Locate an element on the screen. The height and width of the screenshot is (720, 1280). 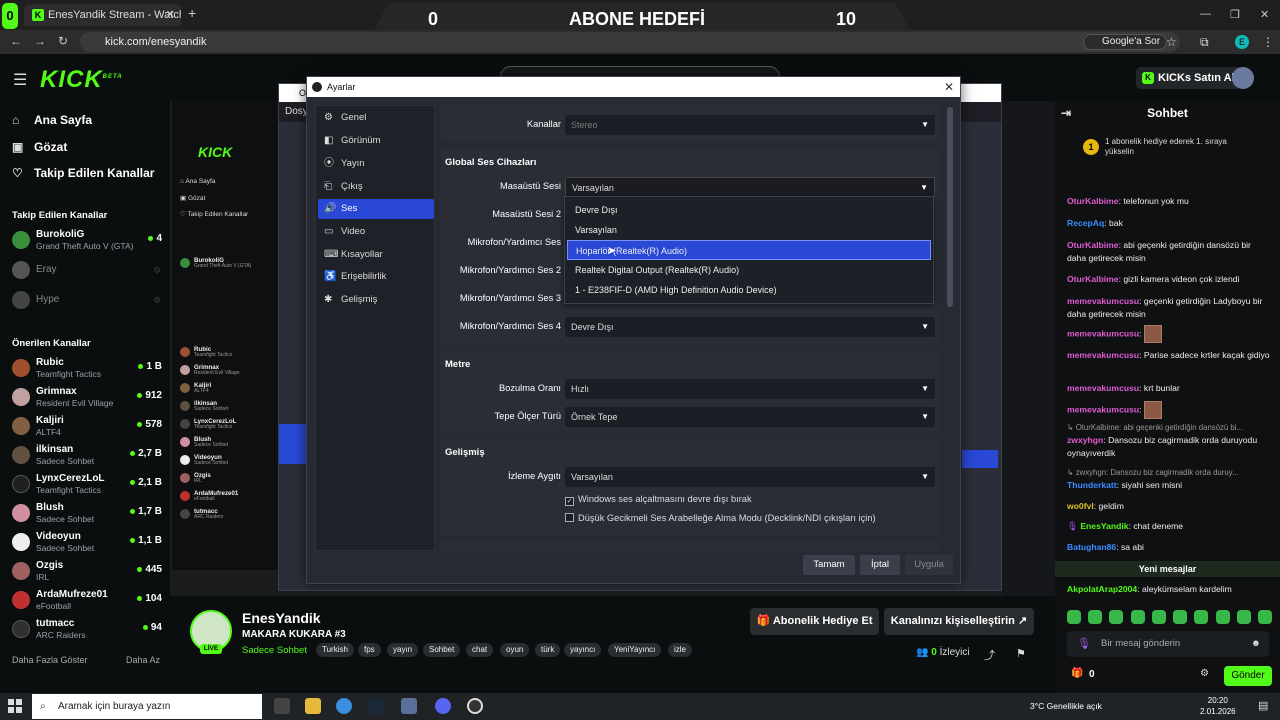
close-tab-icon: ✕ is located at coordinates (170, 15).